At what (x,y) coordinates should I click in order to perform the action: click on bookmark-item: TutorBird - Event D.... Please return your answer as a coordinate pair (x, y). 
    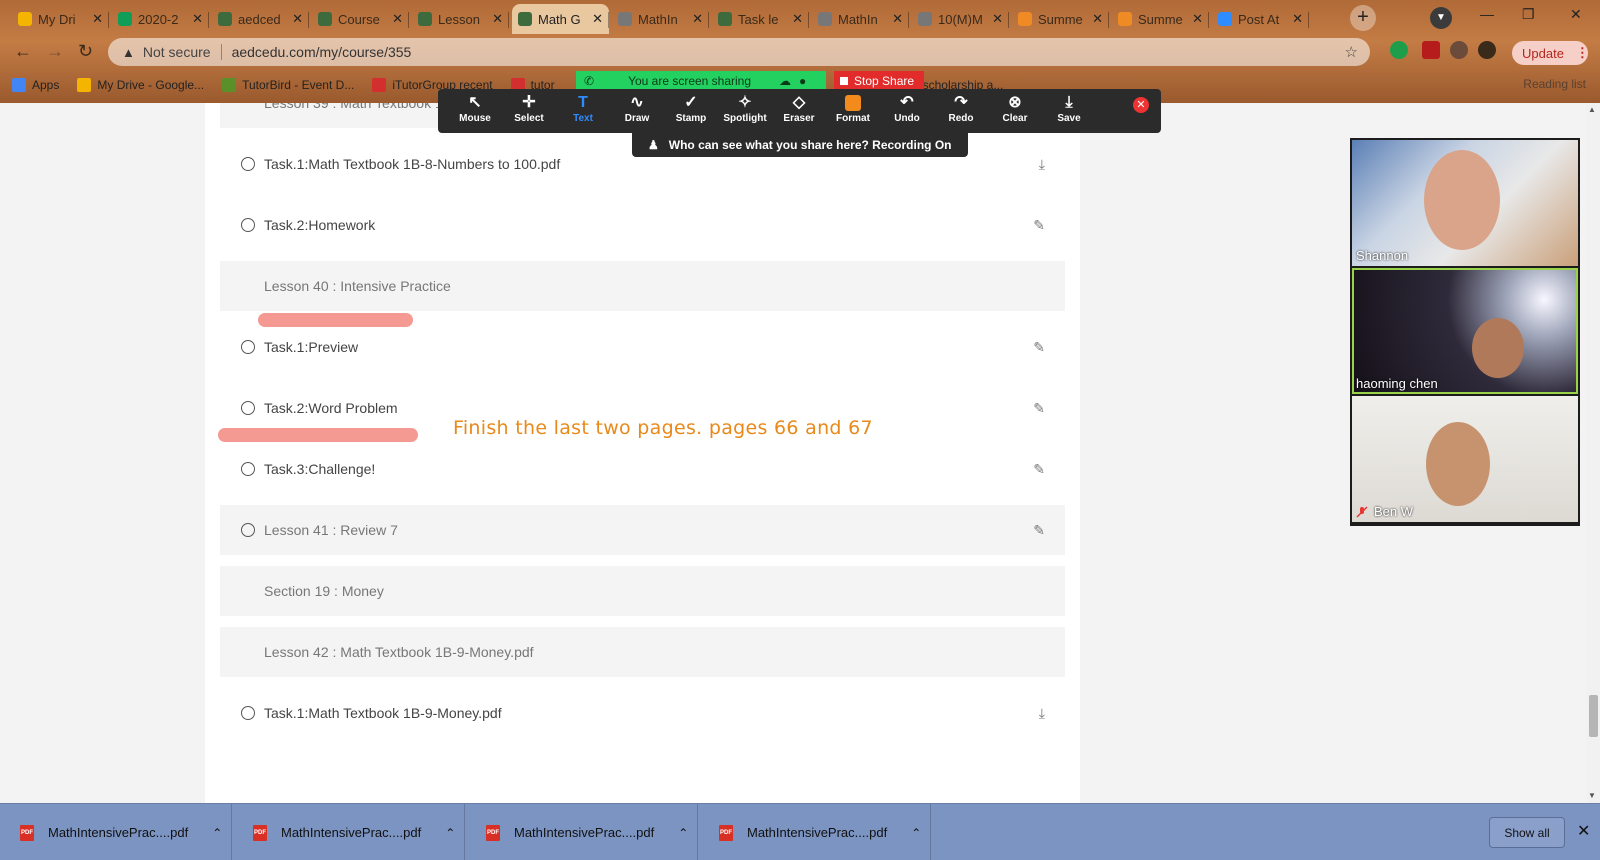
    Looking at the image, I should click on (288, 84).